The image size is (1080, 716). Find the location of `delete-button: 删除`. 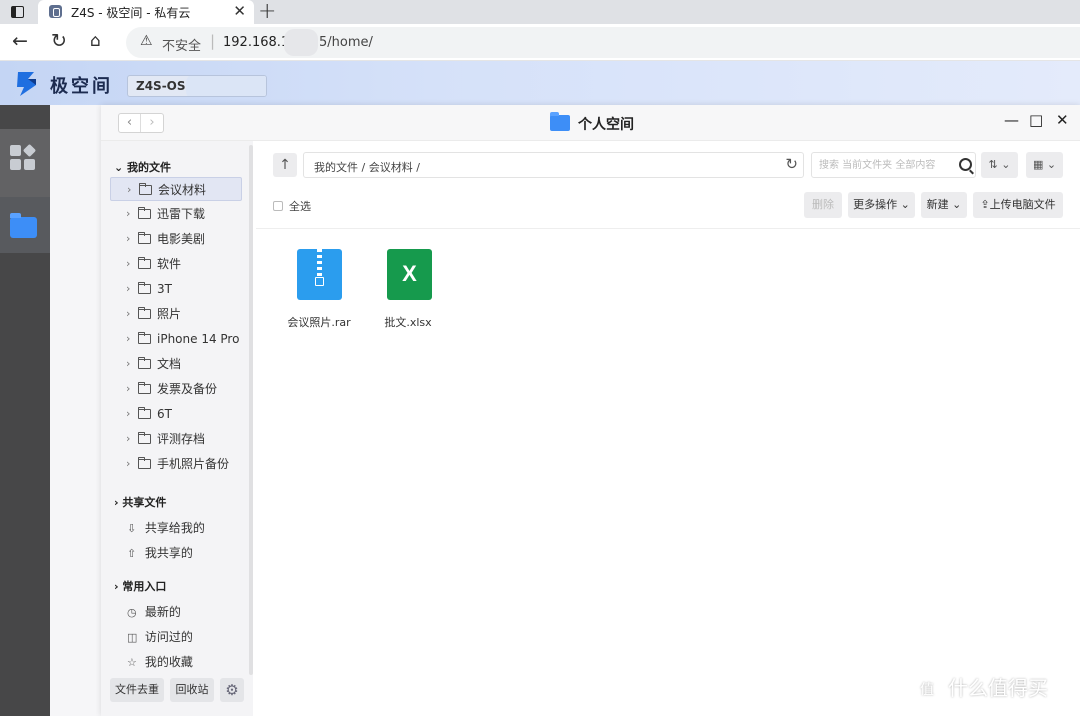

delete-button: 删除 is located at coordinates (823, 205).